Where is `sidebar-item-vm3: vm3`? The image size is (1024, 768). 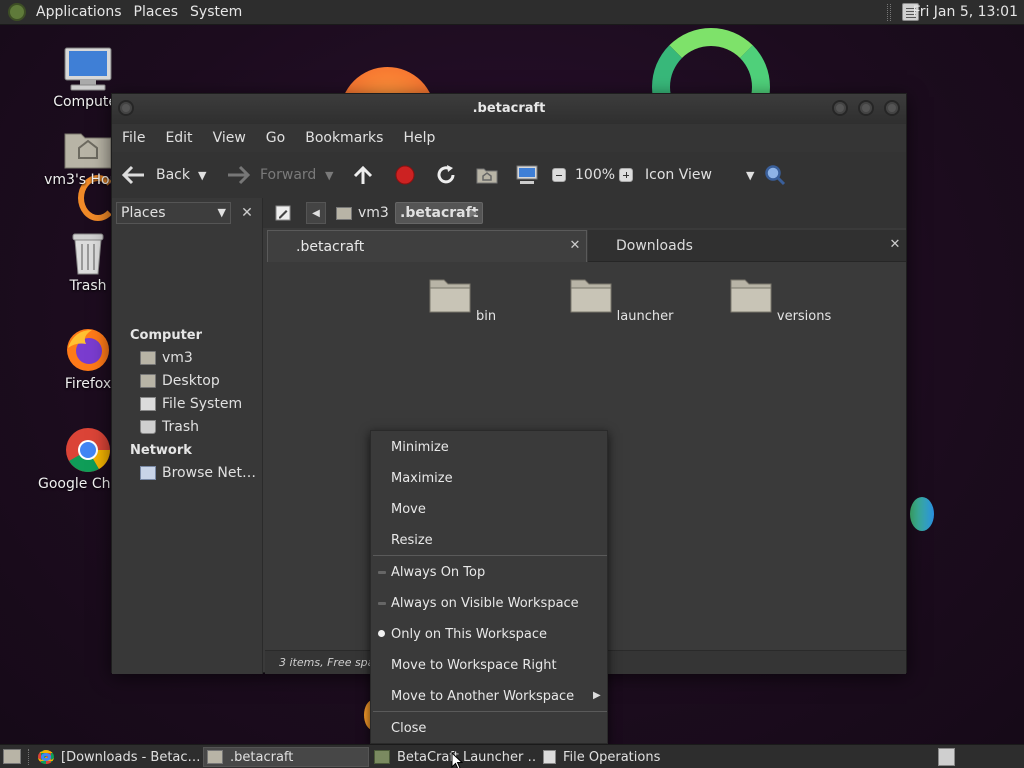
sidebar-item-vm3: vm3 is located at coordinates (166, 358).